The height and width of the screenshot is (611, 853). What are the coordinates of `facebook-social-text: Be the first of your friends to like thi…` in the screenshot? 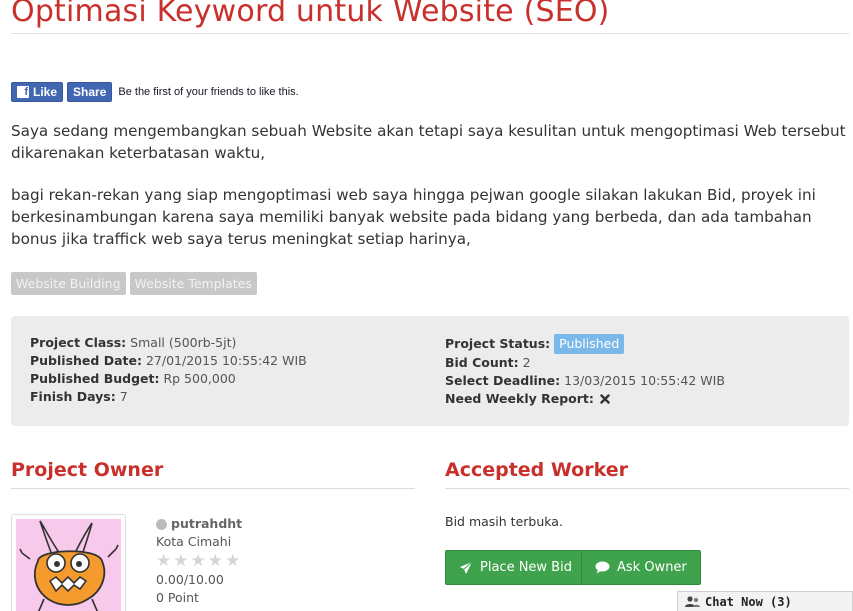 It's located at (208, 92).